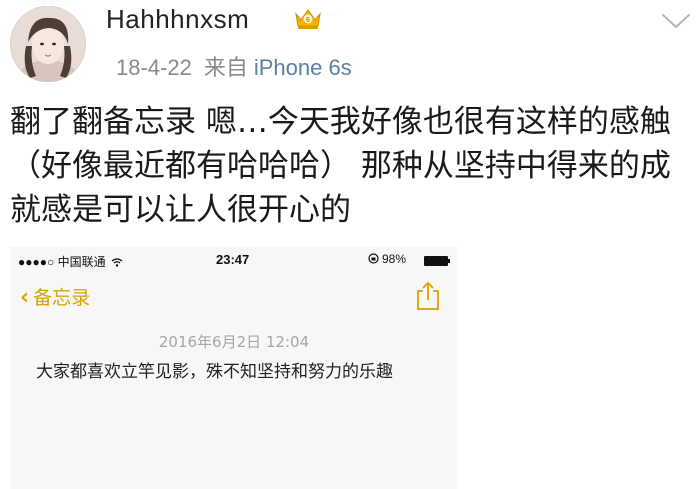 The image size is (700, 489). What do you see at coordinates (373, 258) in the screenshot?
I see `lock-rotation-icon` at bounding box center [373, 258].